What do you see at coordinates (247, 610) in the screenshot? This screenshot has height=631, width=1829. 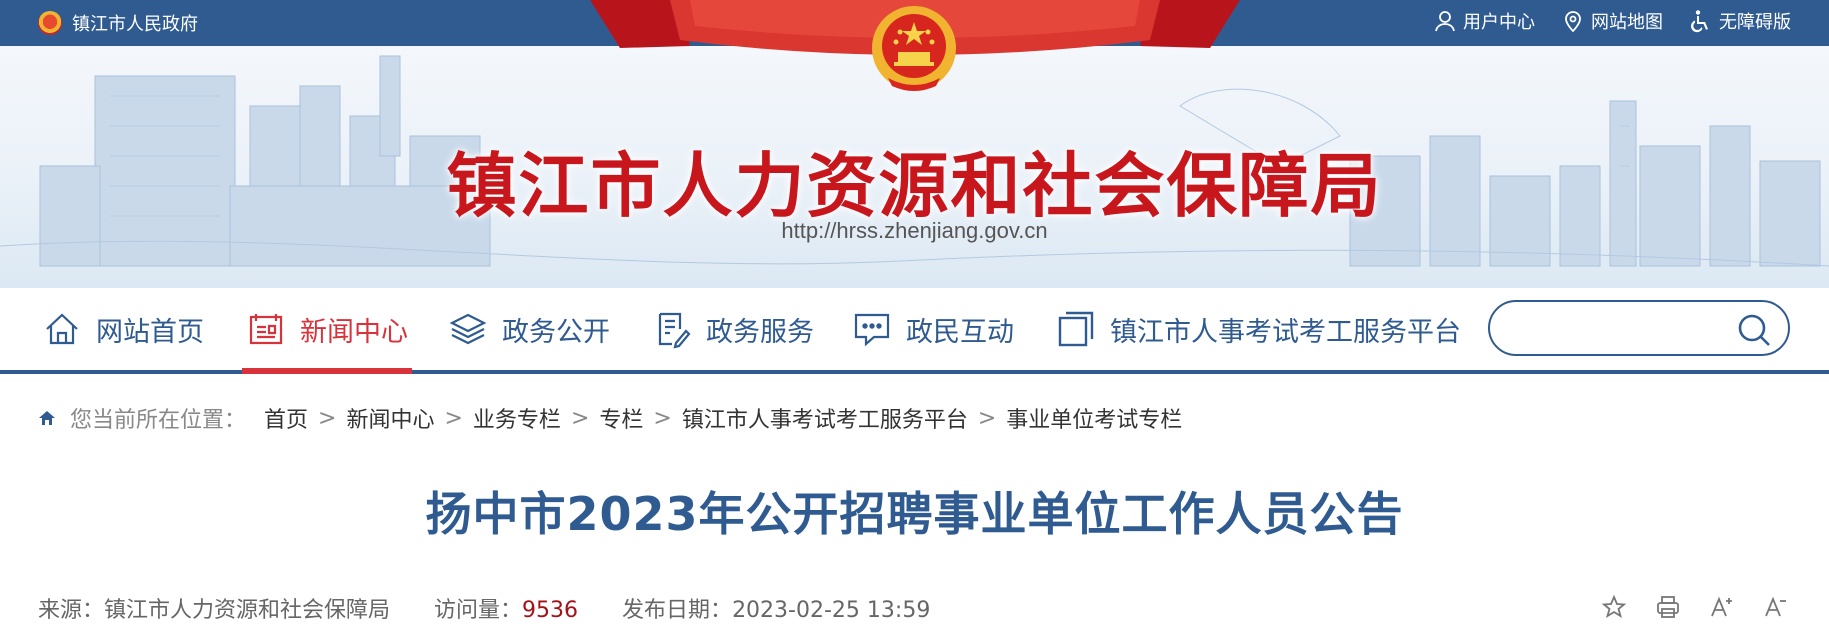 I see `source-value: 镇江市人力资源和社会保障局` at bounding box center [247, 610].